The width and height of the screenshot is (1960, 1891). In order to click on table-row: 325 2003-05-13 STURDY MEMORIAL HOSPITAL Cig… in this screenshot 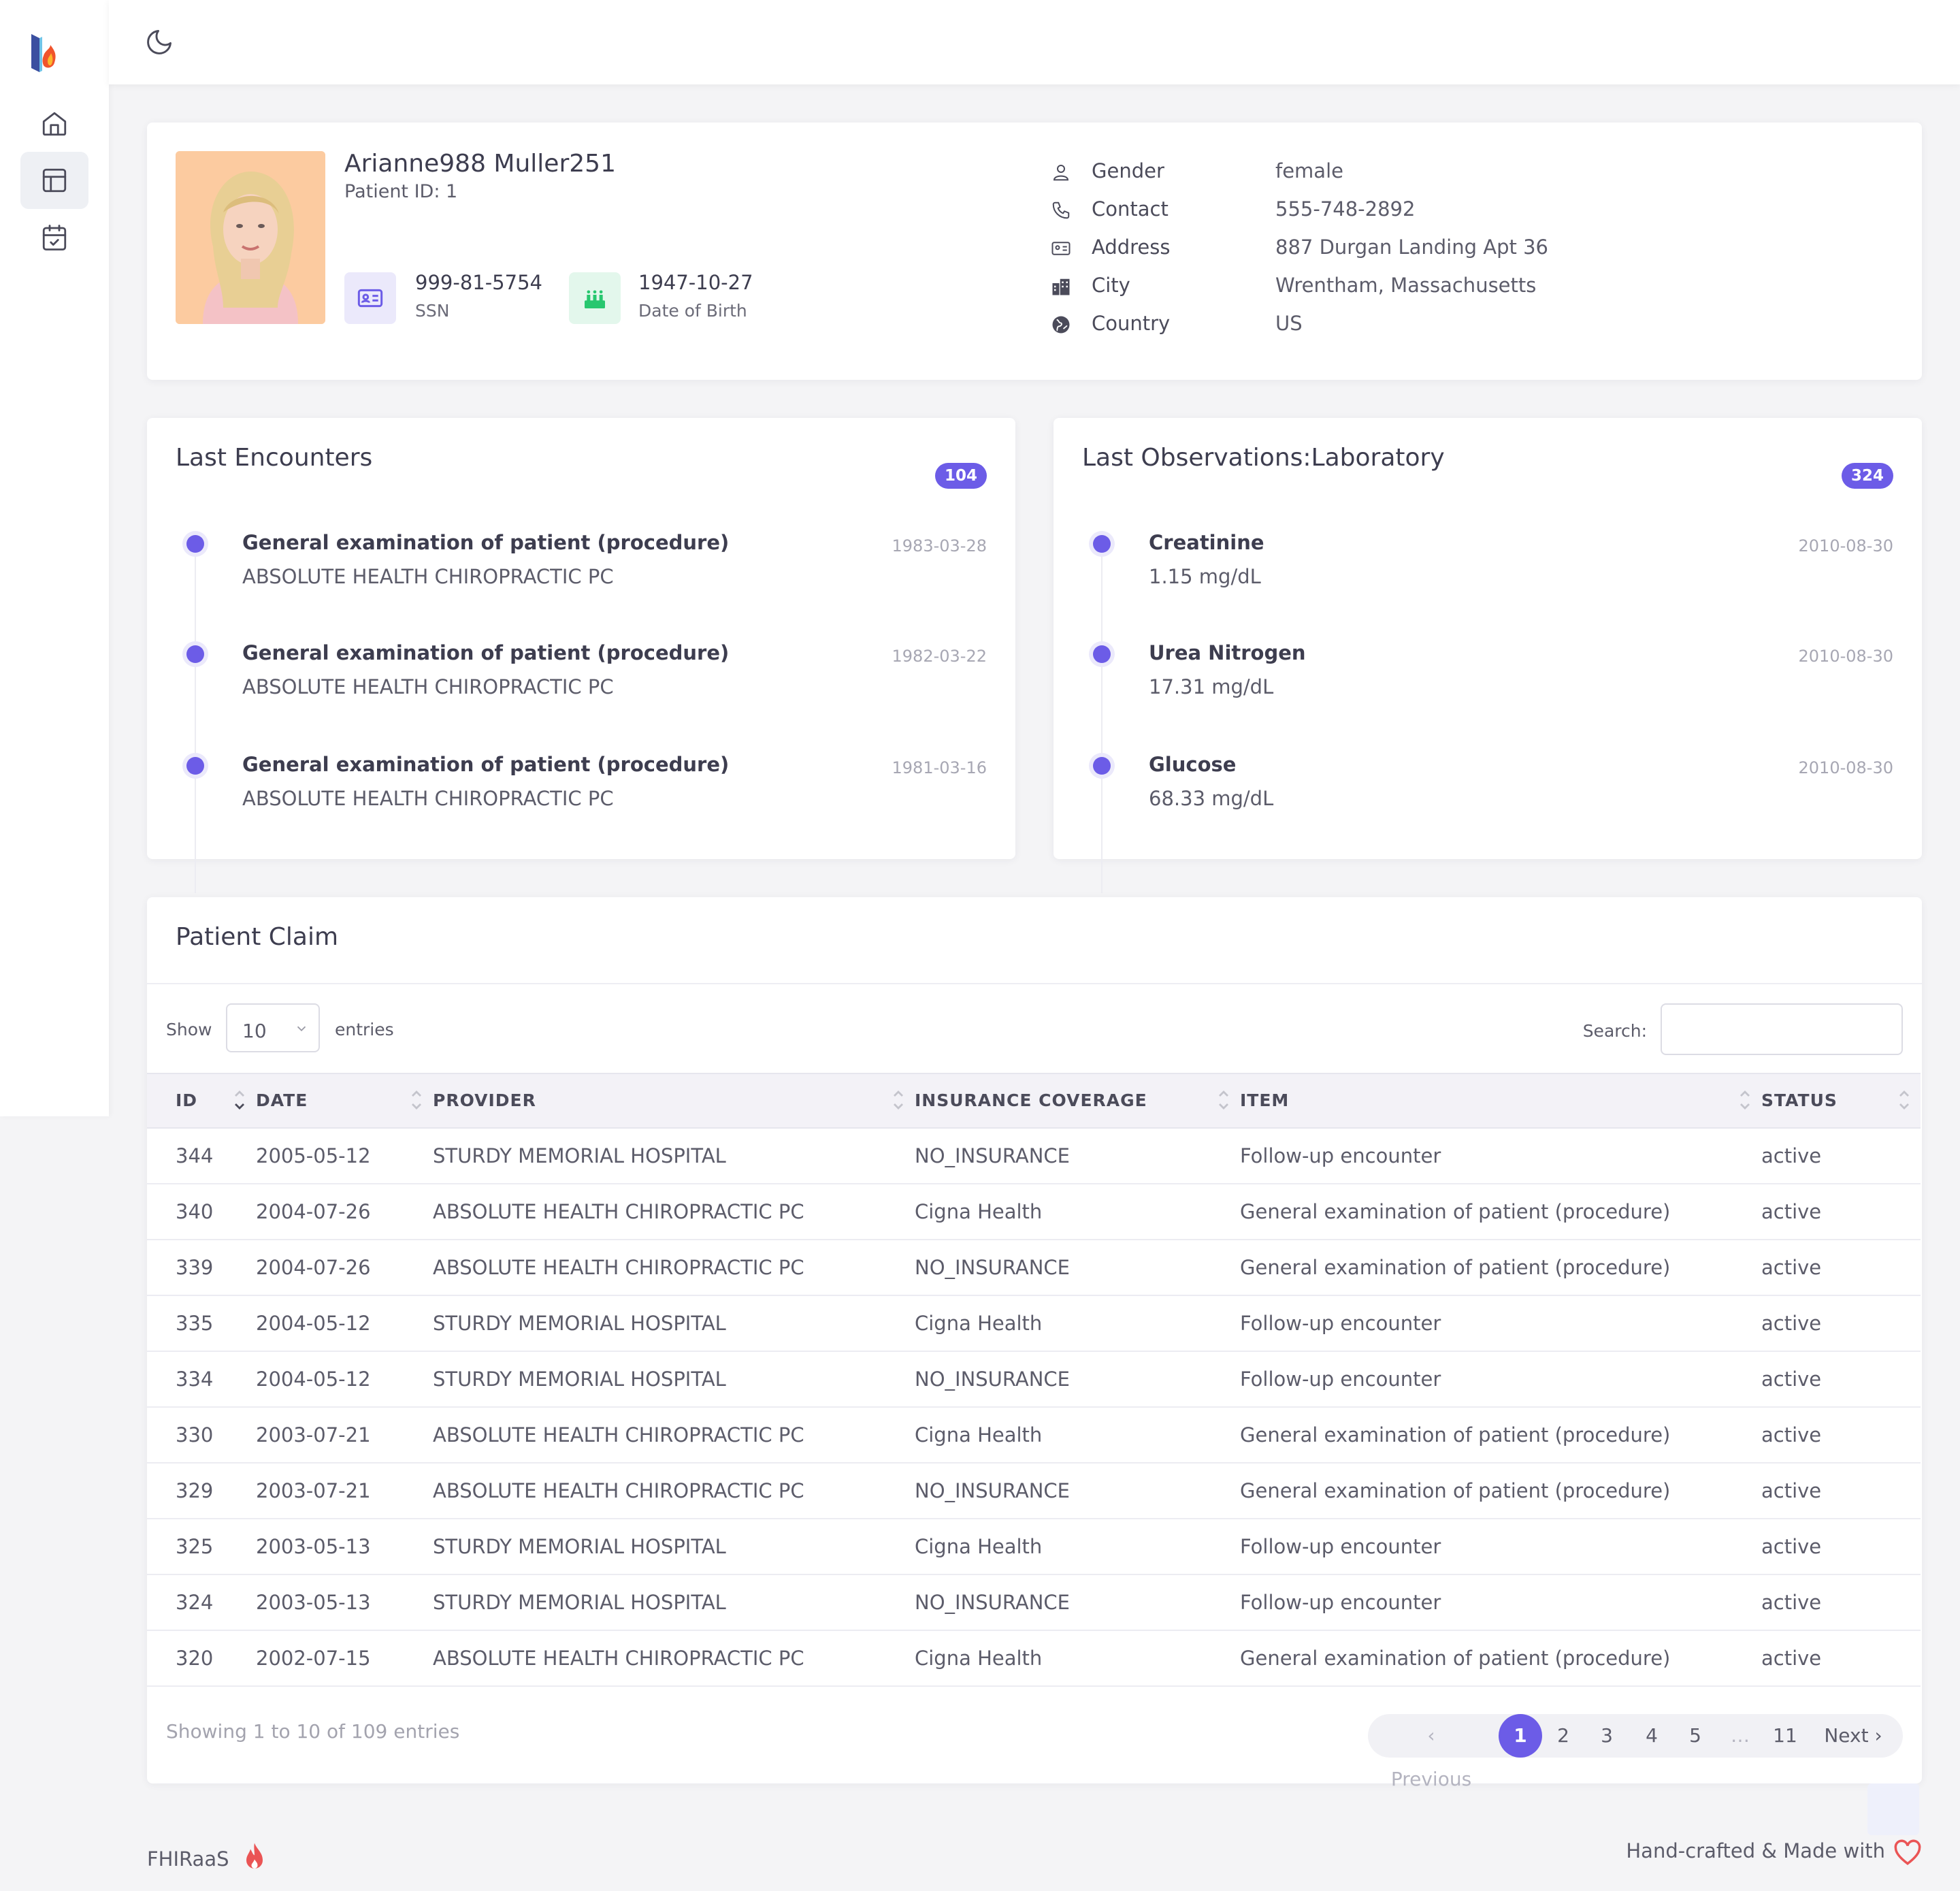, I will do `click(1034, 1547)`.